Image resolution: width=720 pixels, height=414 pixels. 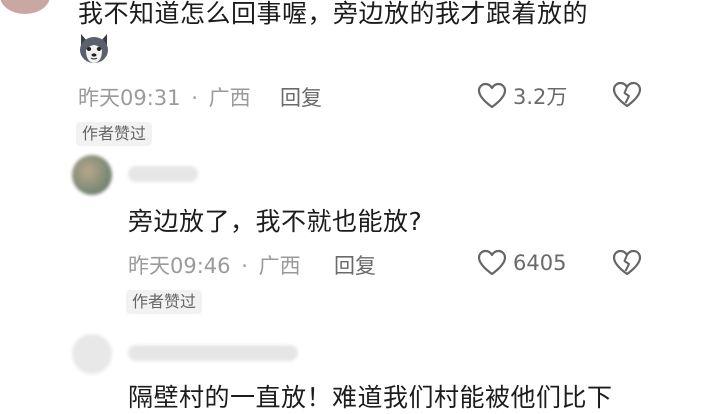 What do you see at coordinates (333, 14) in the screenshot?
I see `comment-text: 我不知道怎么回事喔，旁边放的我才跟着放的` at bounding box center [333, 14].